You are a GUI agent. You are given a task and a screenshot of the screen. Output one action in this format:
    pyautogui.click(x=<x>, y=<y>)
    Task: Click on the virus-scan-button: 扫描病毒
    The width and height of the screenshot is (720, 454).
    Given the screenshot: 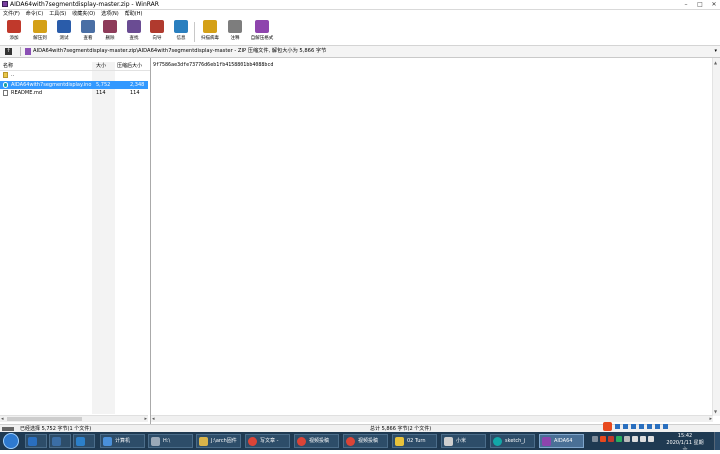 What is the action you would take?
    pyautogui.click(x=210, y=32)
    